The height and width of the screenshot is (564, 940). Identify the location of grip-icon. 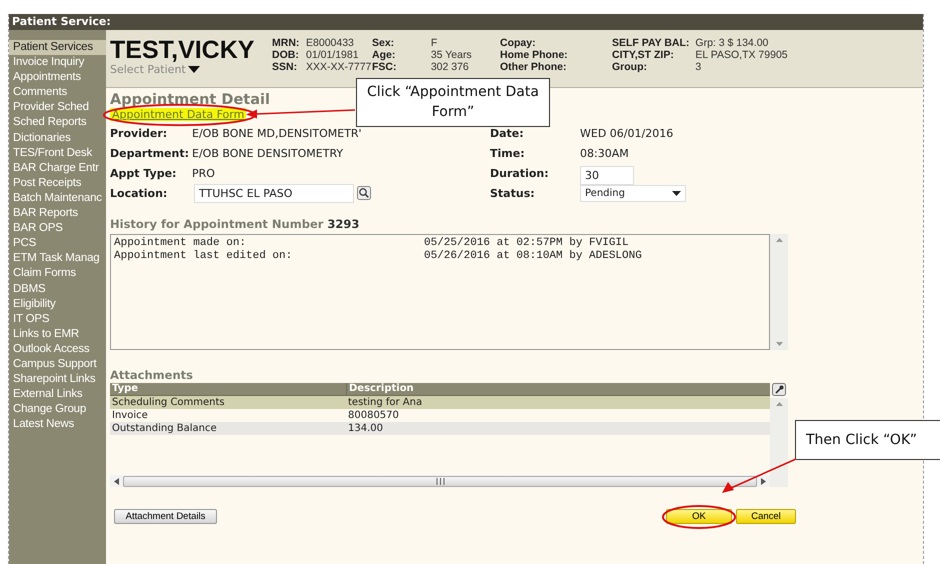
(440, 481).